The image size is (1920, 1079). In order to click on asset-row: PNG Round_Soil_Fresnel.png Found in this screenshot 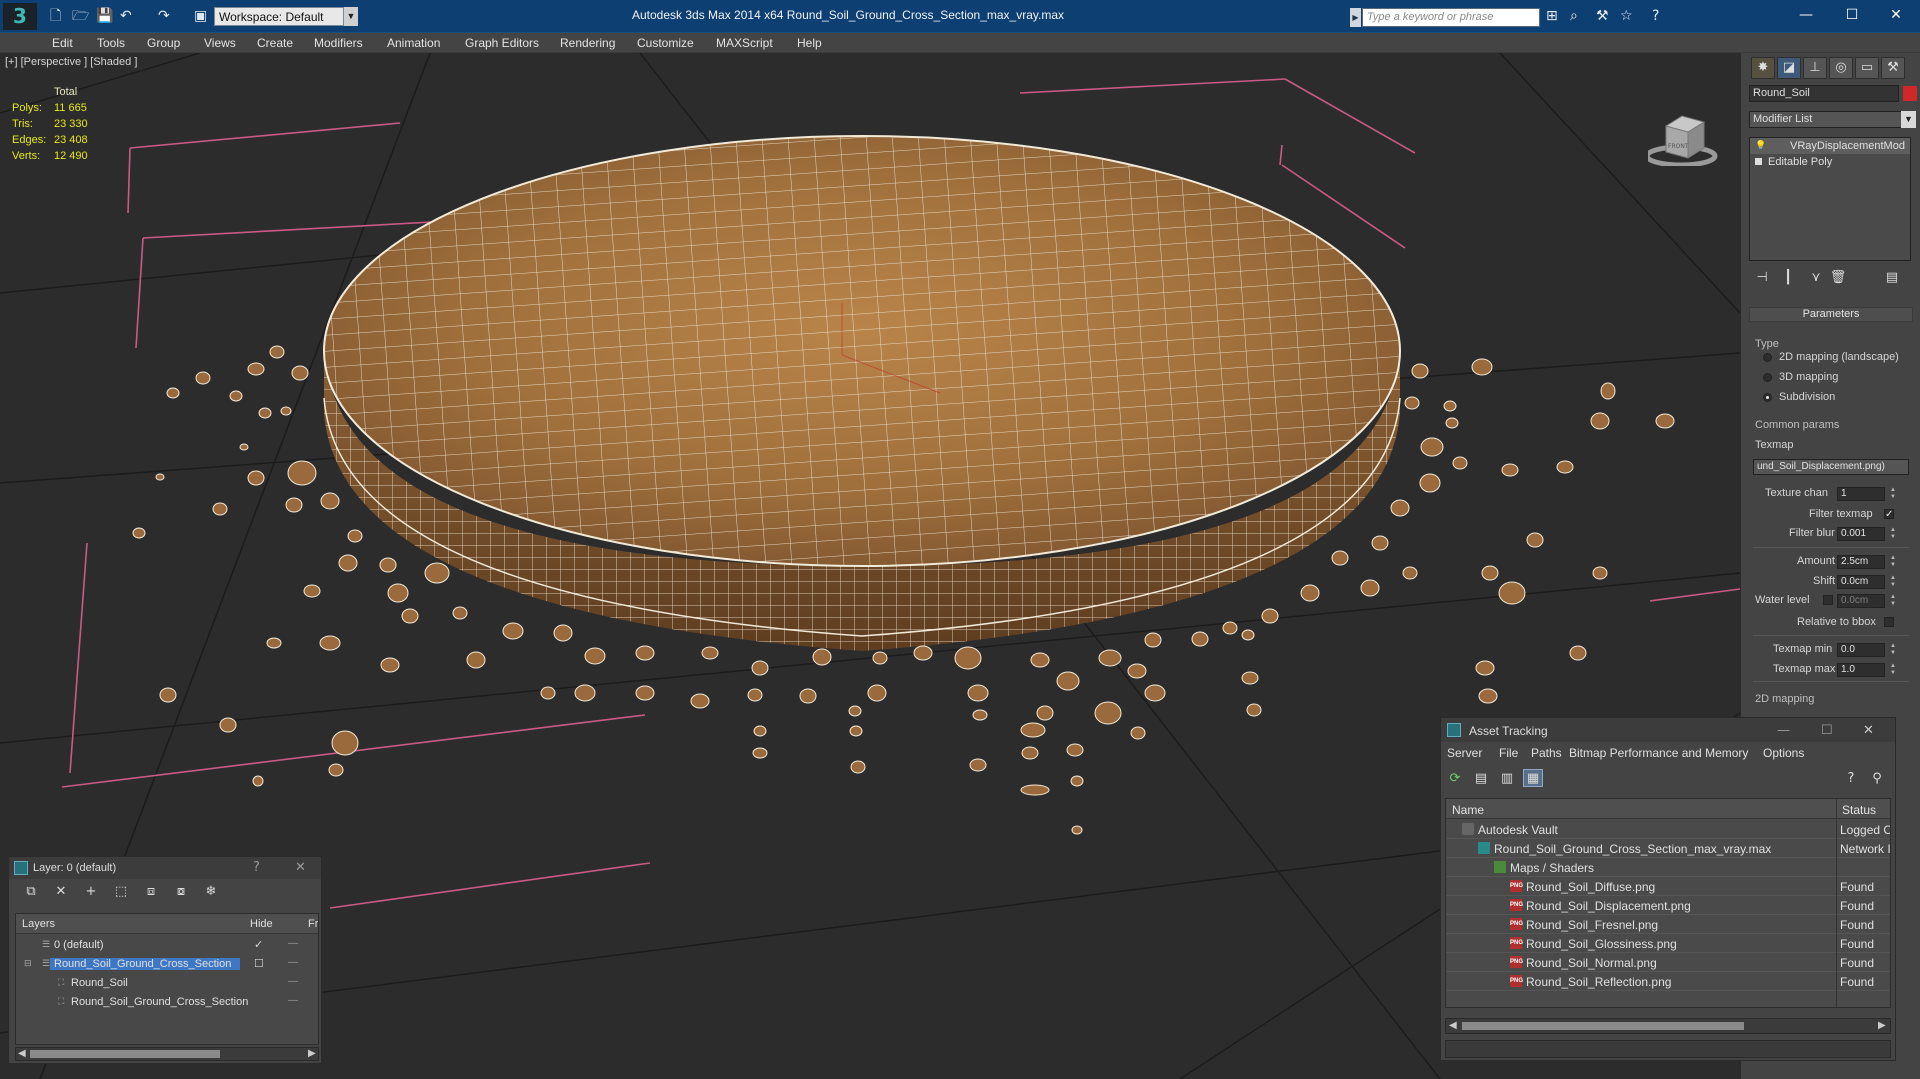, I will do `click(1668, 924)`.